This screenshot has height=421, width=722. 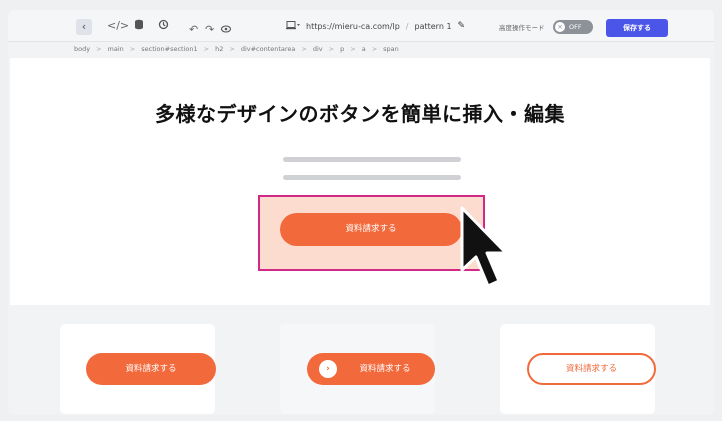 What do you see at coordinates (342, 49) in the screenshot?
I see `breadcrumb-item: p` at bounding box center [342, 49].